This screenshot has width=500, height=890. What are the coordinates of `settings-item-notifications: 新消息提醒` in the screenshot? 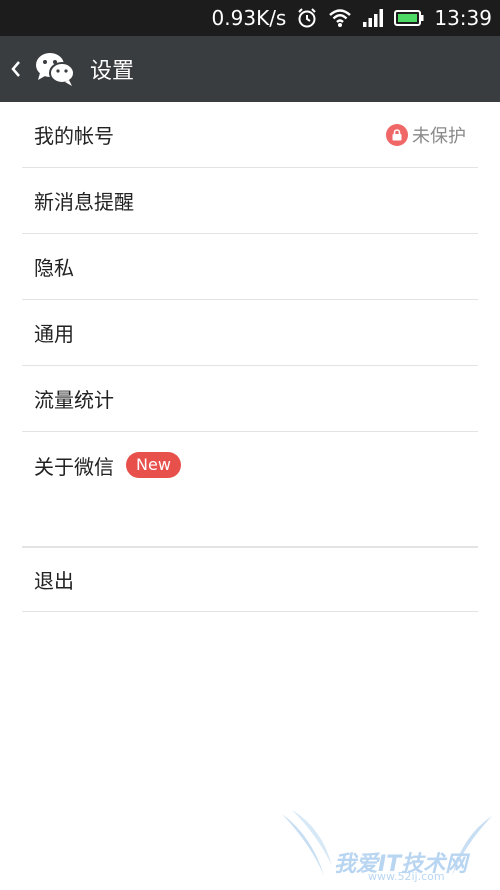 It's located at (250, 201).